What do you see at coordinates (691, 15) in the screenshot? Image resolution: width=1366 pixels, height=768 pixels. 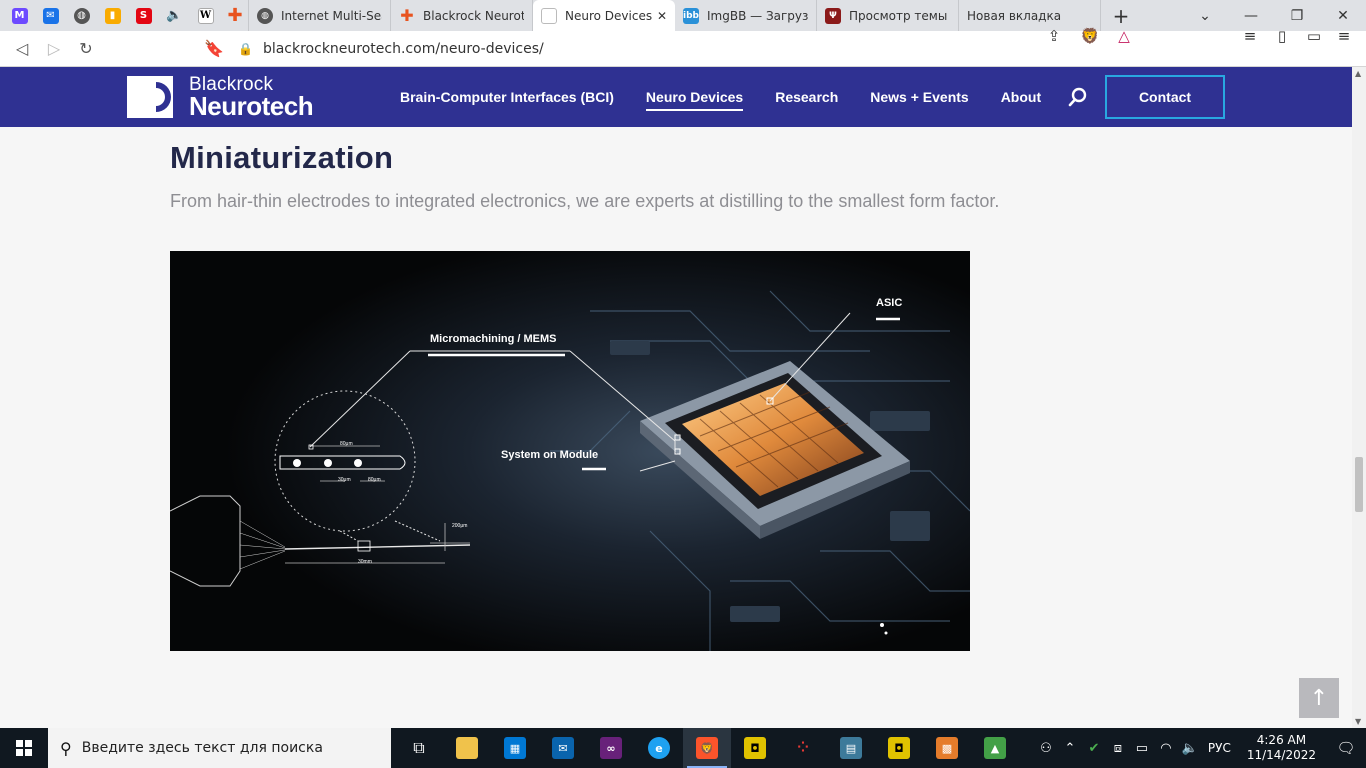 I see `imgbb-icon: ibb` at bounding box center [691, 15].